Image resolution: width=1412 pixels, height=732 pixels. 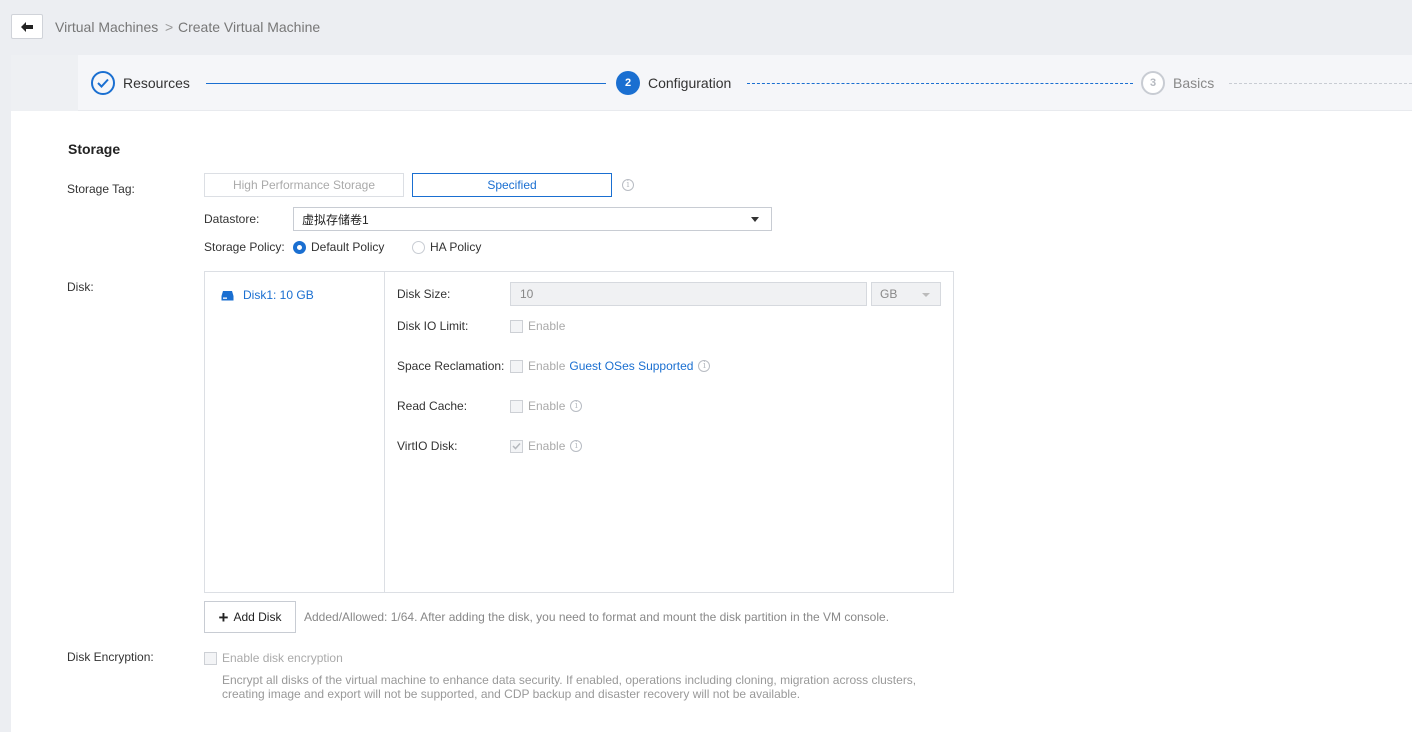 What do you see at coordinates (101, 189) in the screenshot?
I see `storage-tag-label: Storage Tag:` at bounding box center [101, 189].